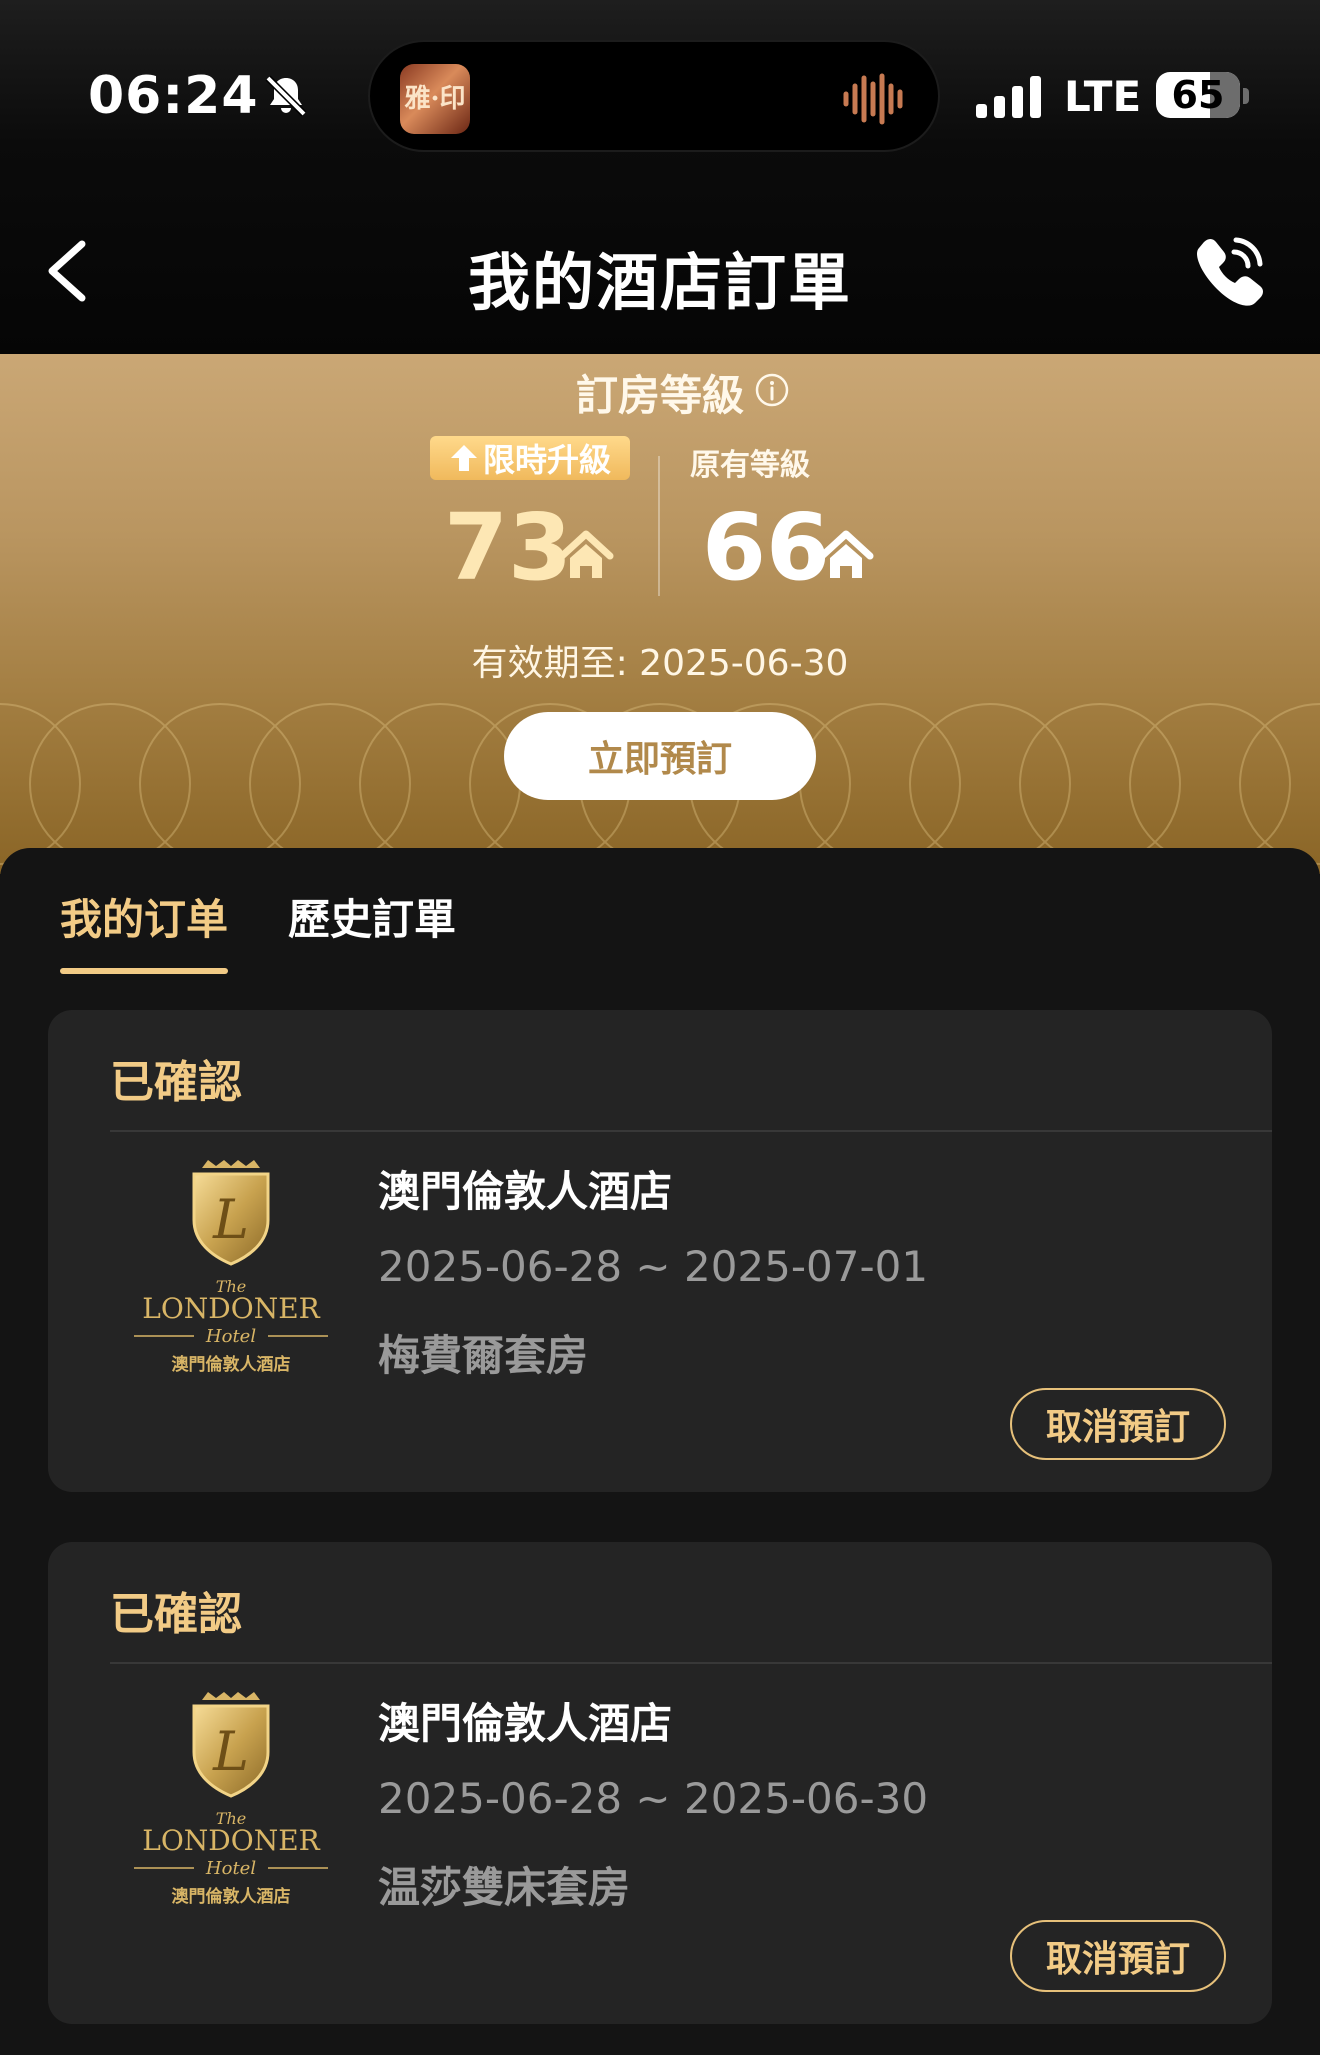 The width and height of the screenshot is (1320, 2055). I want to click on info-icon, so click(772, 390).